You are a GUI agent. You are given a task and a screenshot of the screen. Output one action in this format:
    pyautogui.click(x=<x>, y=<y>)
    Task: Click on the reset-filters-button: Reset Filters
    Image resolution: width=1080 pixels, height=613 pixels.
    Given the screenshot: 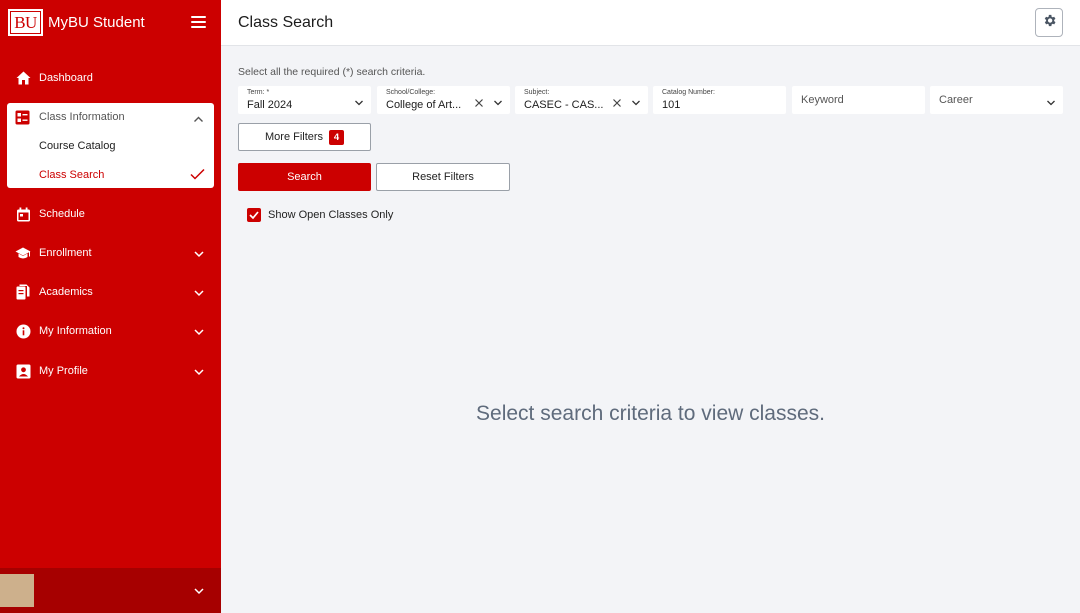 What is the action you would take?
    pyautogui.click(x=443, y=177)
    